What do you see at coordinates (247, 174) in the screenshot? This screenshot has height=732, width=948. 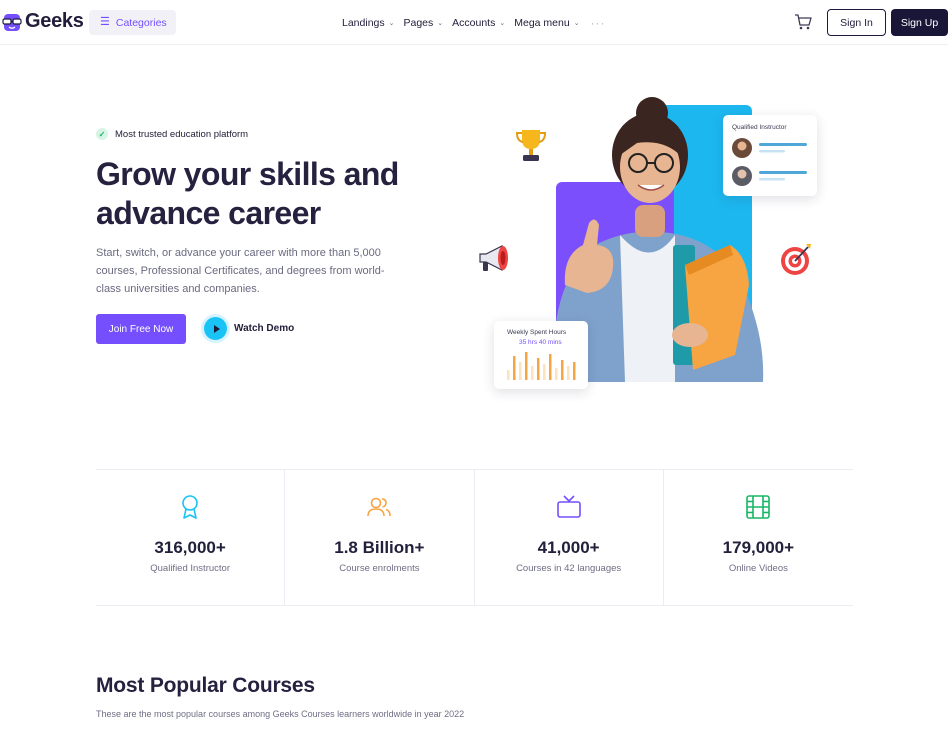 I see `hero-title-line-1: Grow your skills and` at bounding box center [247, 174].